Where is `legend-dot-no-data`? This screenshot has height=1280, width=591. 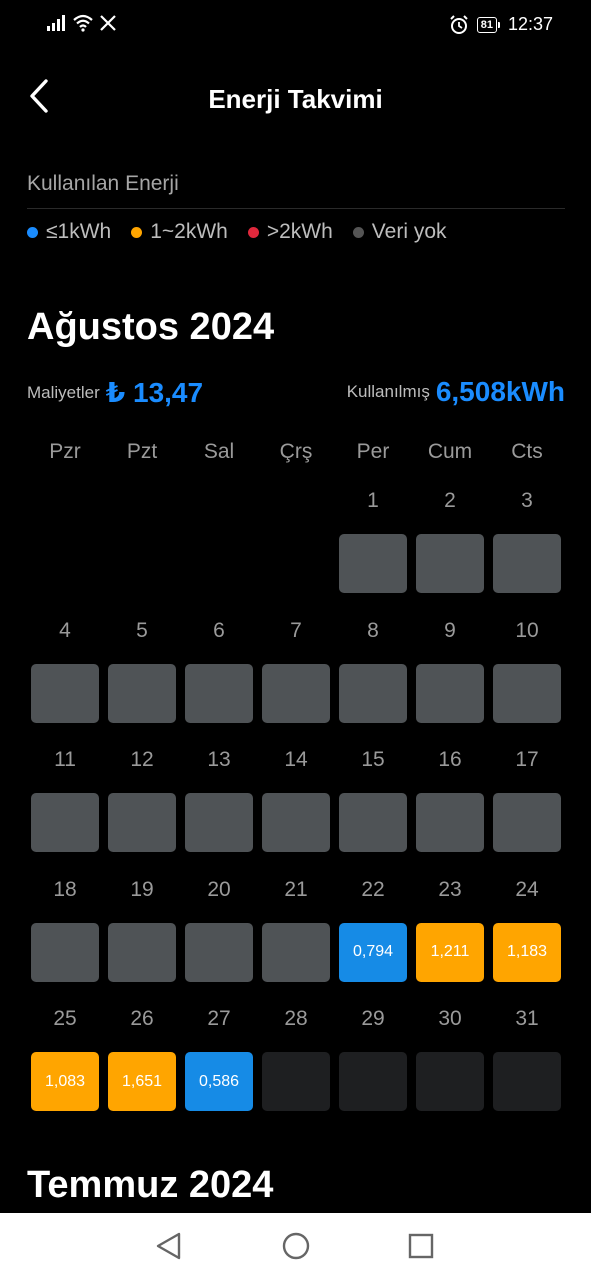
legend-dot-no-data is located at coordinates (358, 232).